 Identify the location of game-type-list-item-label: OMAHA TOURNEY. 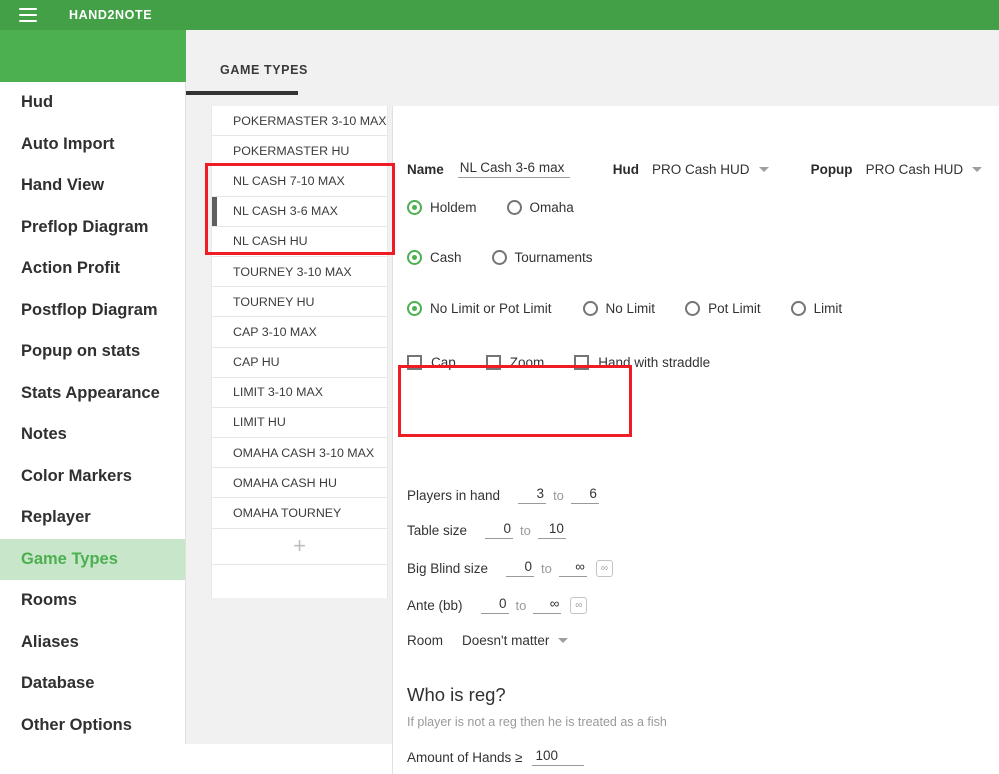
(287, 513).